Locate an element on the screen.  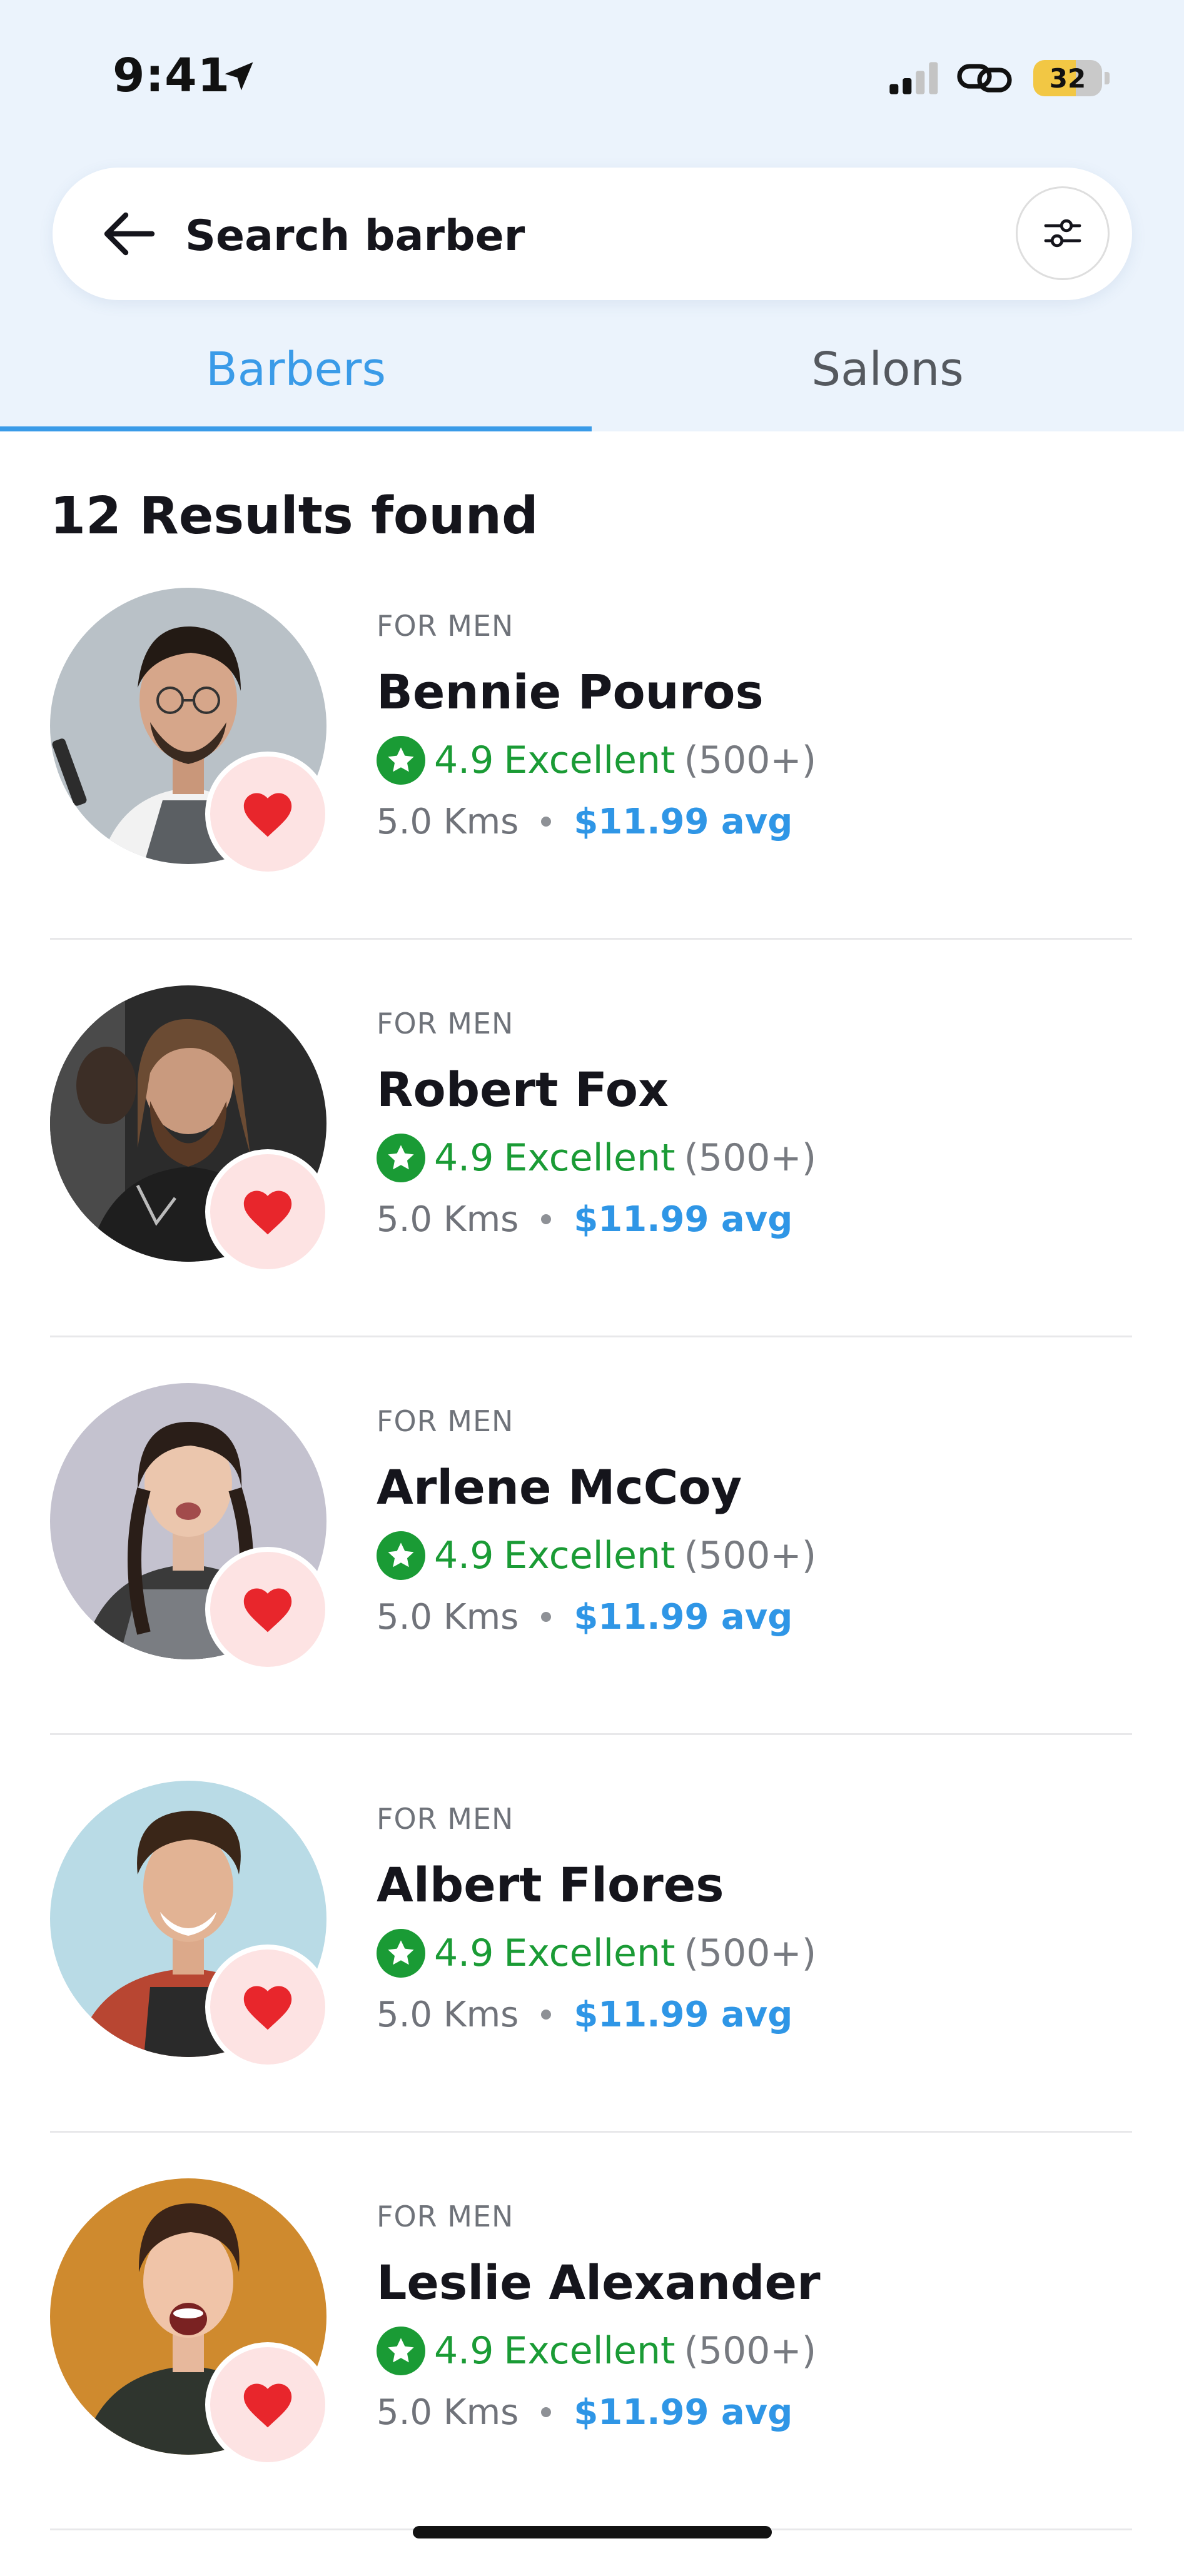
status-time: 9:41 is located at coordinates (172, 76).